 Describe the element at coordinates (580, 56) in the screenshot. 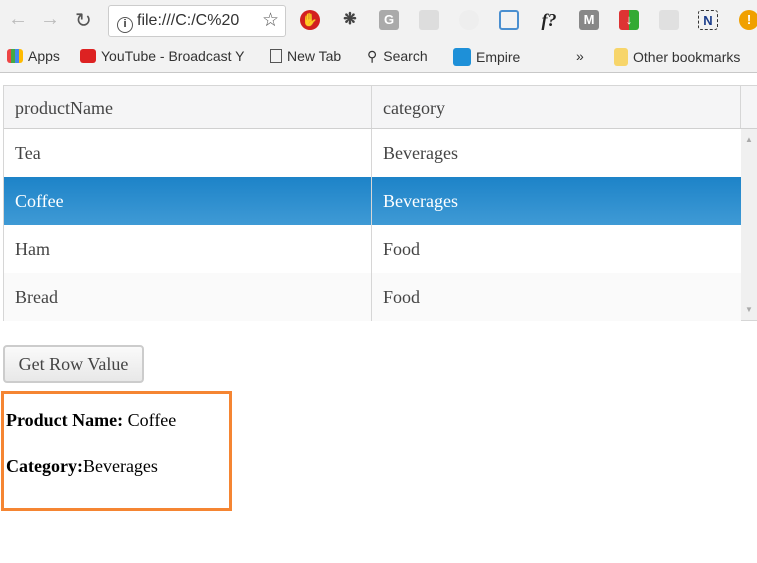

I see `bookmarks-overflow-button: »` at that location.